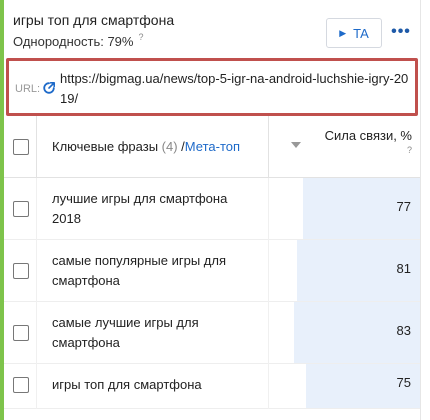 The height and width of the screenshot is (420, 430). I want to click on external-link-icon, so click(49, 88).